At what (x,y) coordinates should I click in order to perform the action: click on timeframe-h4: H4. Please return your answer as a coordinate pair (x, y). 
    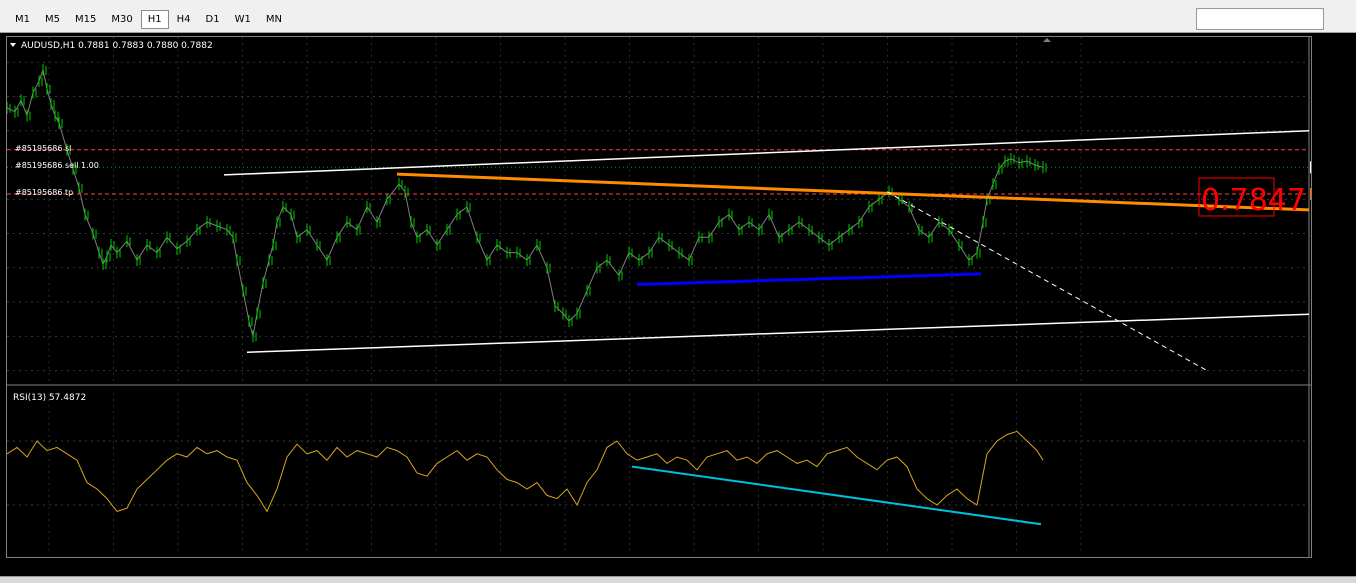
    Looking at the image, I should click on (184, 19).